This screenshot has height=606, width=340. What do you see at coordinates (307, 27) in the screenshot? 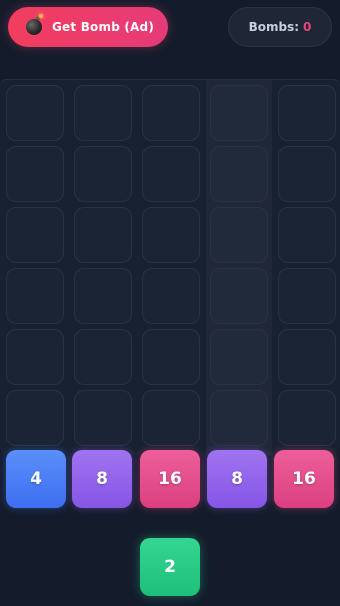
I see `bombs-count: 0` at bounding box center [307, 27].